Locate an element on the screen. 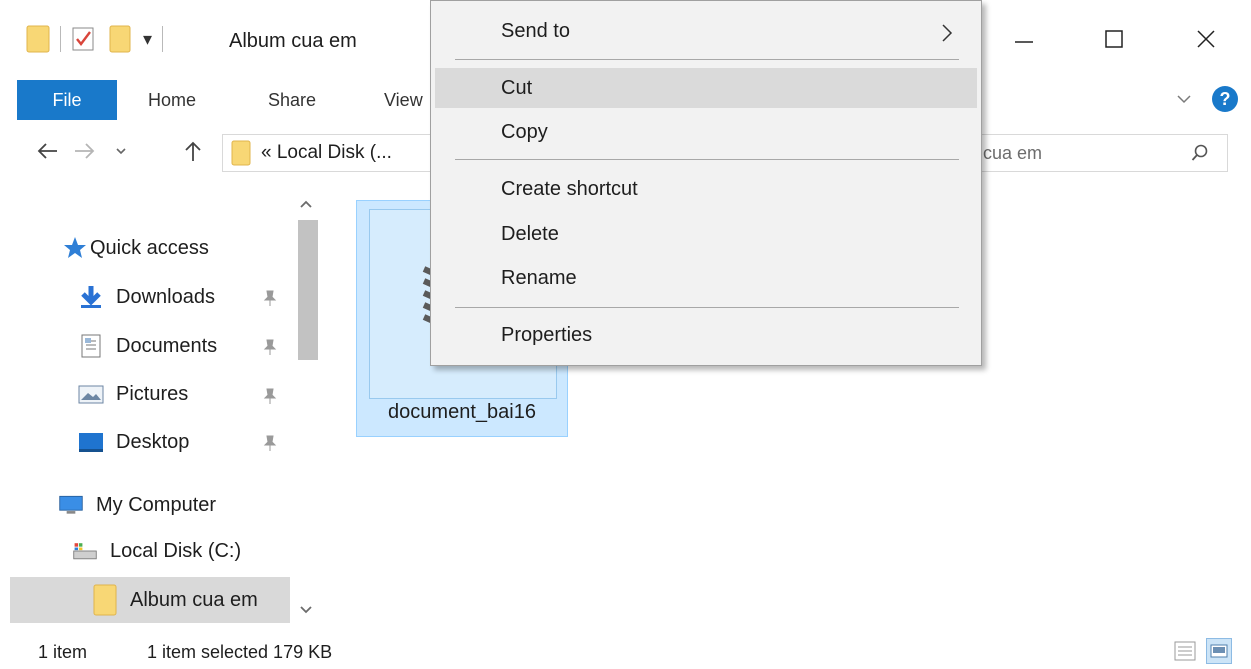 This screenshot has height=669, width=1251. menu-item-label: Cut is located at coordinates (517, 87).